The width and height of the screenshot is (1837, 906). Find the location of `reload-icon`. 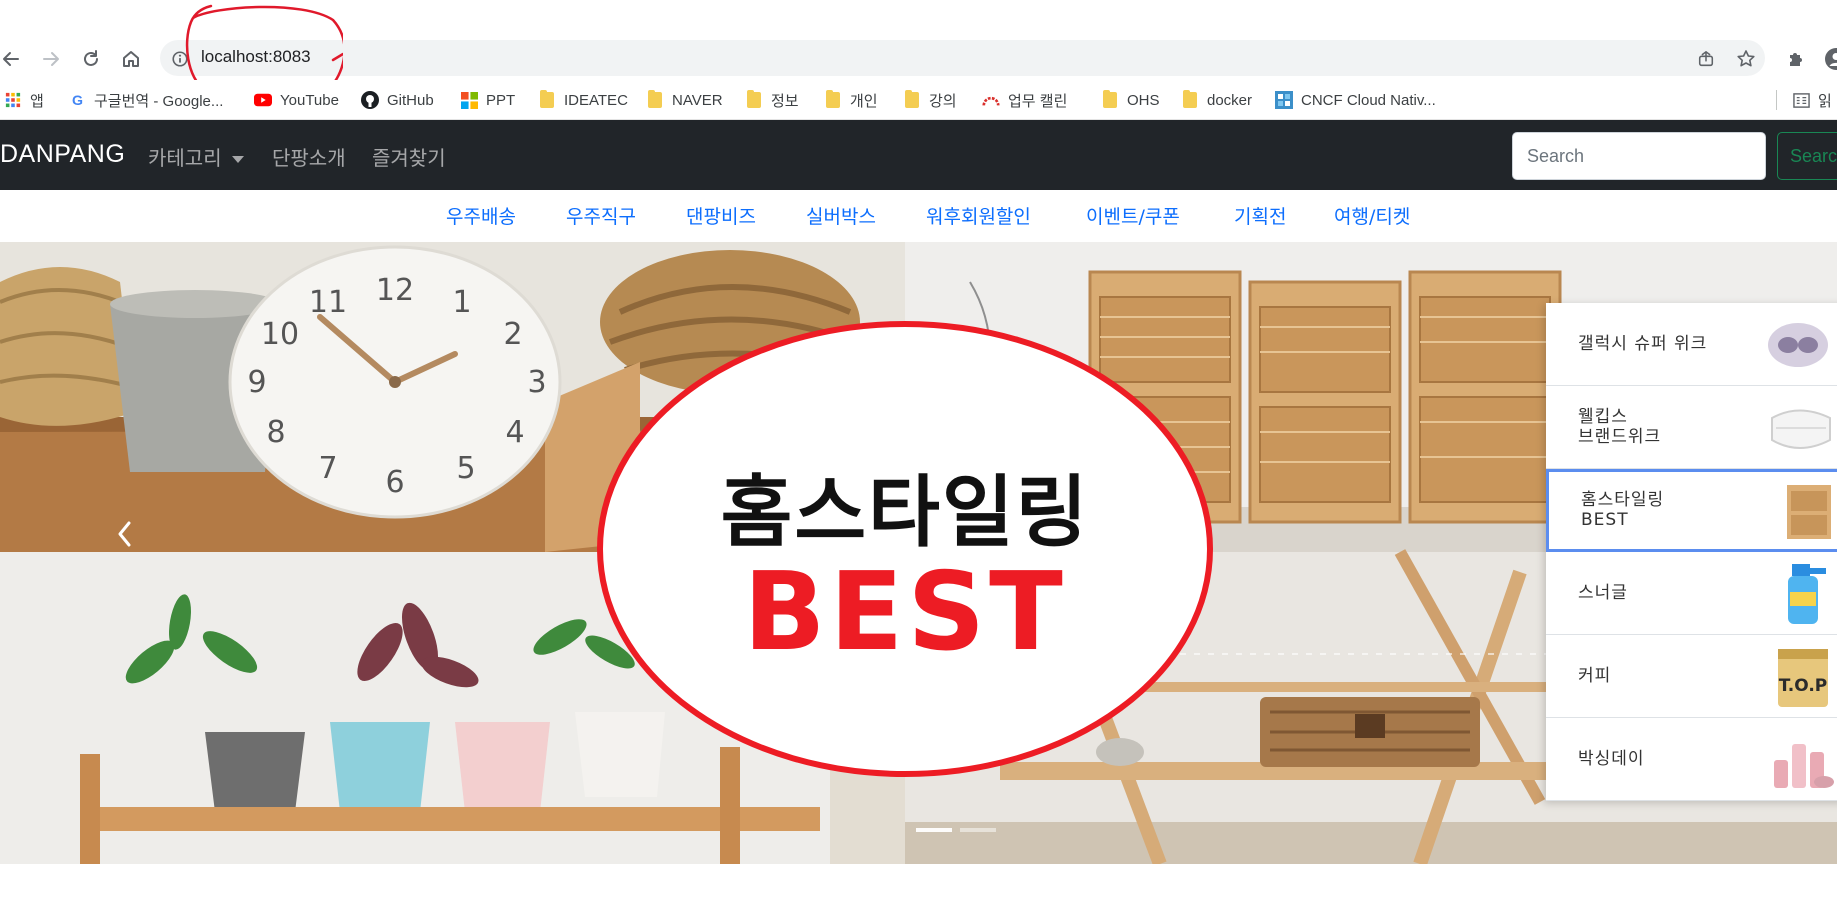

reload-icon is located at coordinates (91, 58).